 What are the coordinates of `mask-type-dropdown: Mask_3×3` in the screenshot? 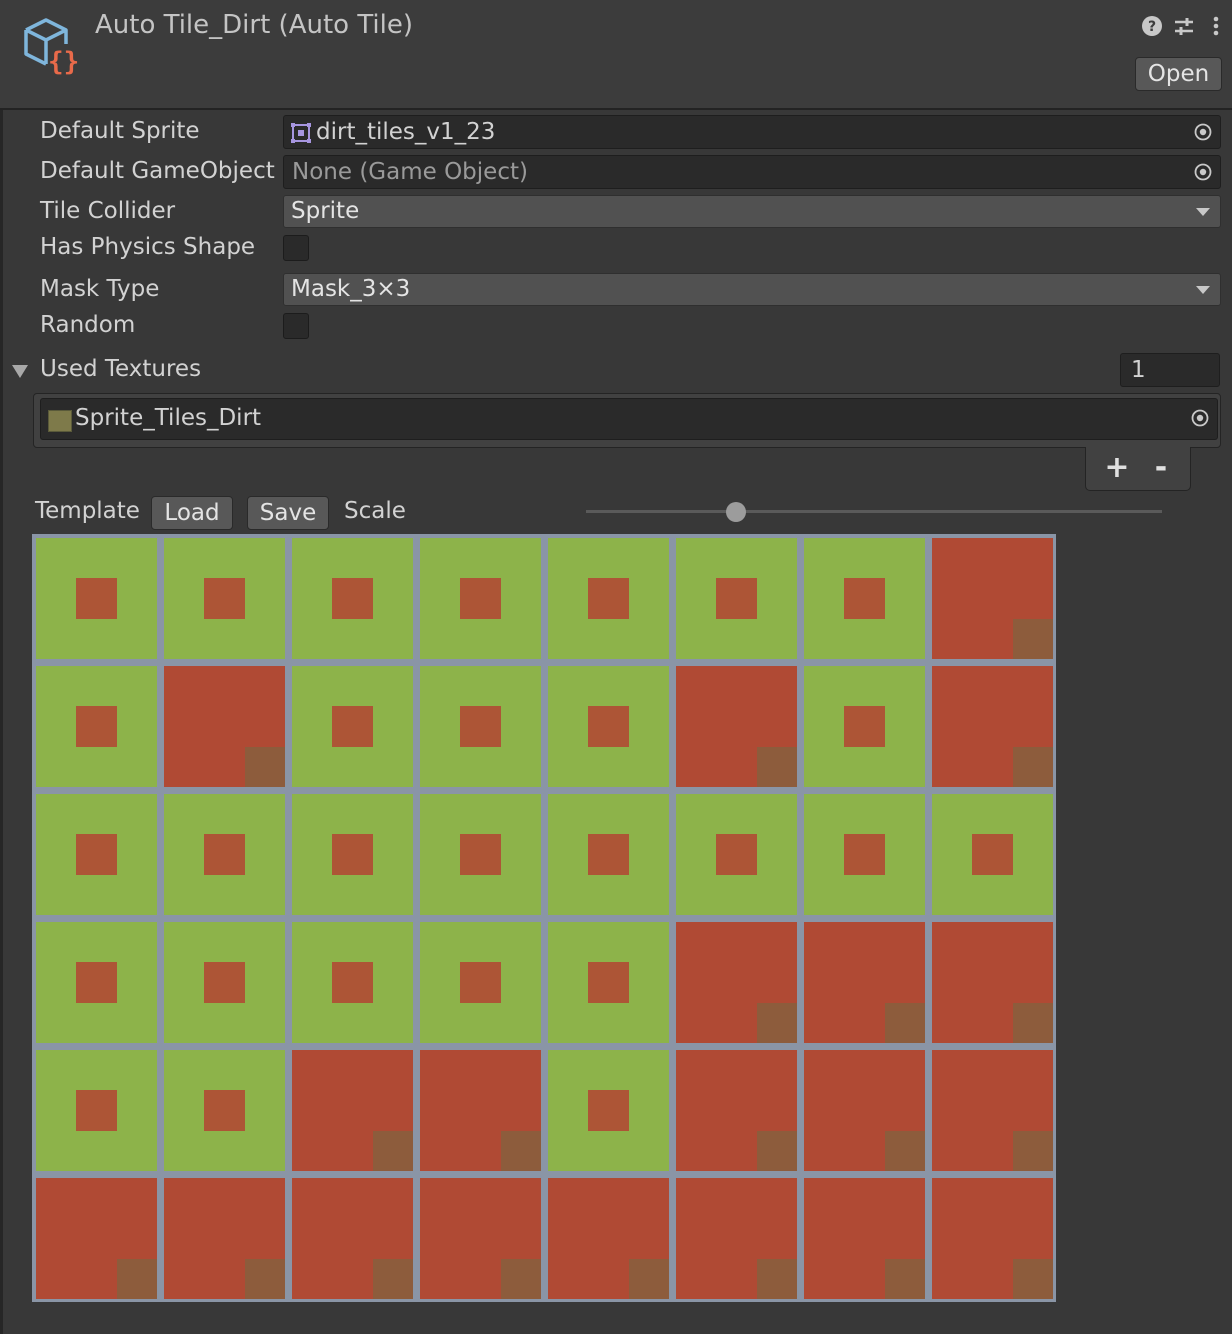 It's located at (752, 289).